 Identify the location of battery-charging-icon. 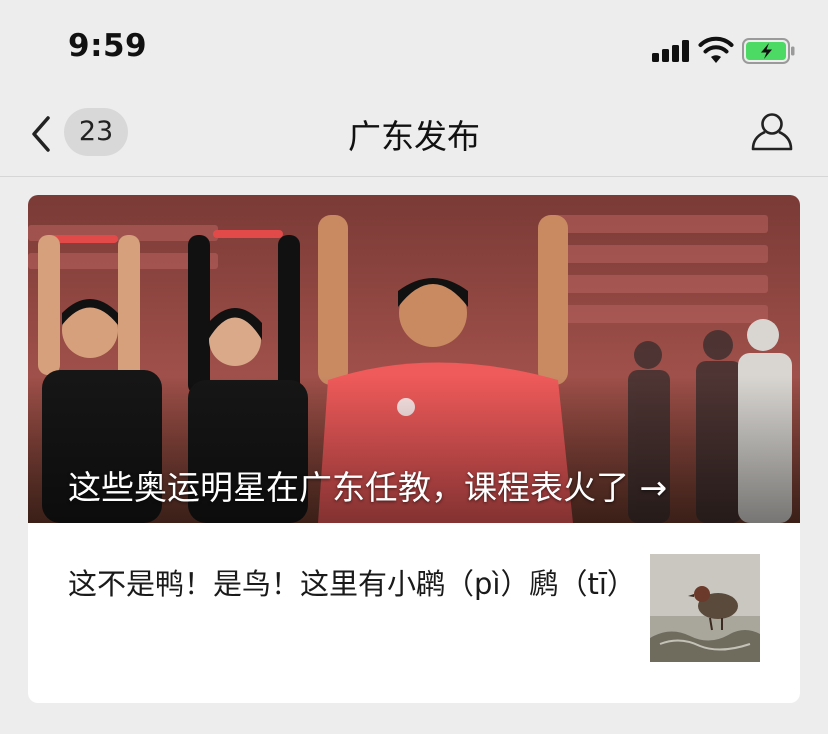
(768, 51).